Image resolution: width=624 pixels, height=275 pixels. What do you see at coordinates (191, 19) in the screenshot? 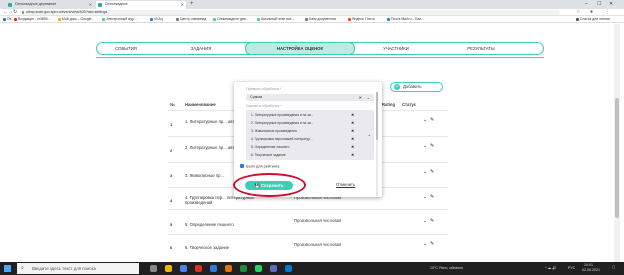
I see `bookmark-item: Центр олимпиад` at bounding box center [191, 19].